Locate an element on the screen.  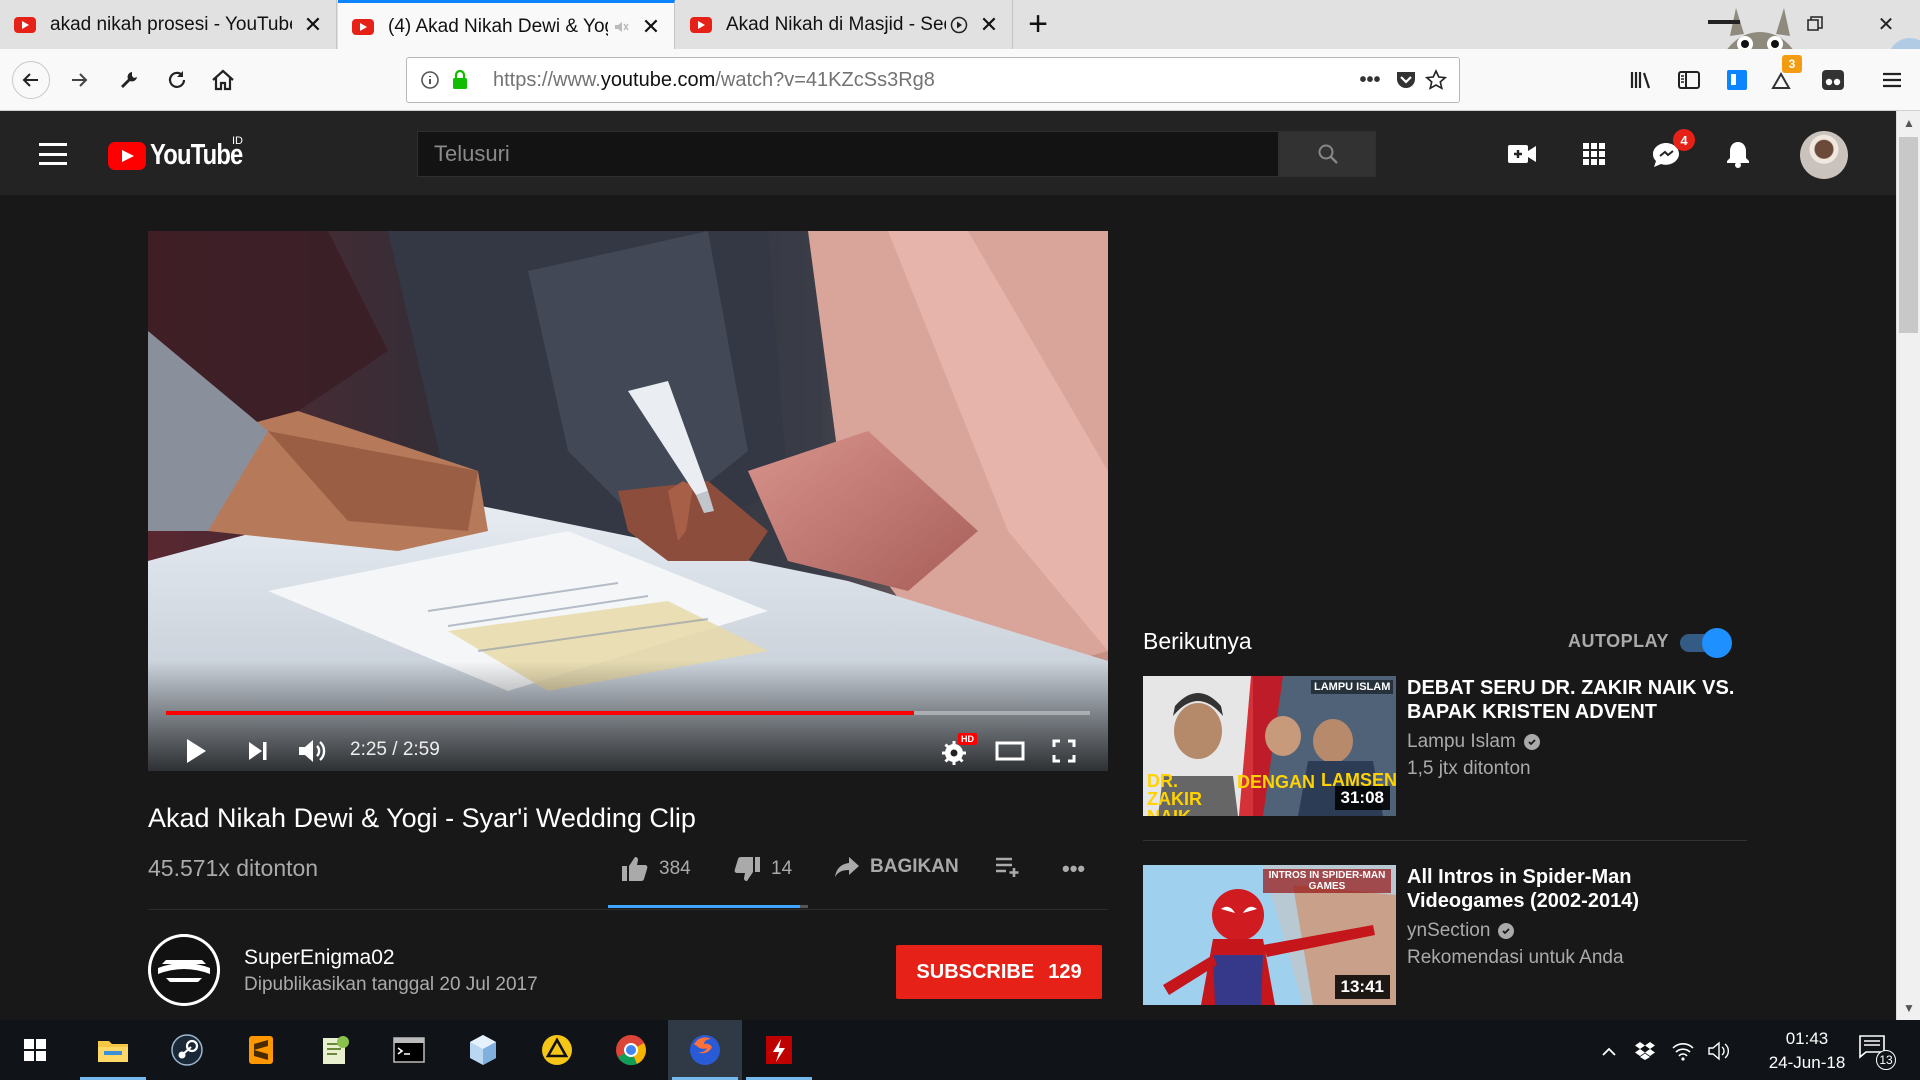
taskbar-app-firefox is located at coordinates (705, 1050).